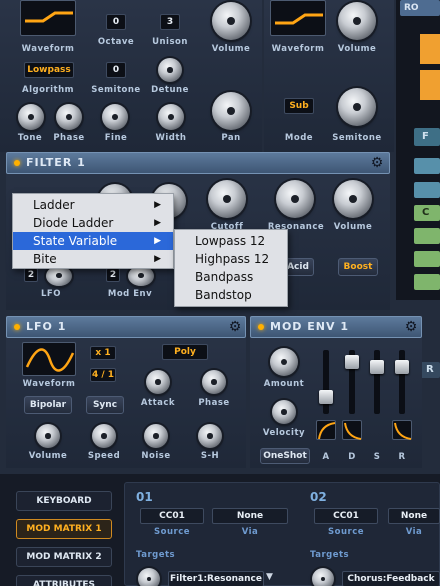  What do you see at coordinates (103, 353) in the screenshot?
I see `lfo-mult-value: x 1` at bounding box center [103, 353].